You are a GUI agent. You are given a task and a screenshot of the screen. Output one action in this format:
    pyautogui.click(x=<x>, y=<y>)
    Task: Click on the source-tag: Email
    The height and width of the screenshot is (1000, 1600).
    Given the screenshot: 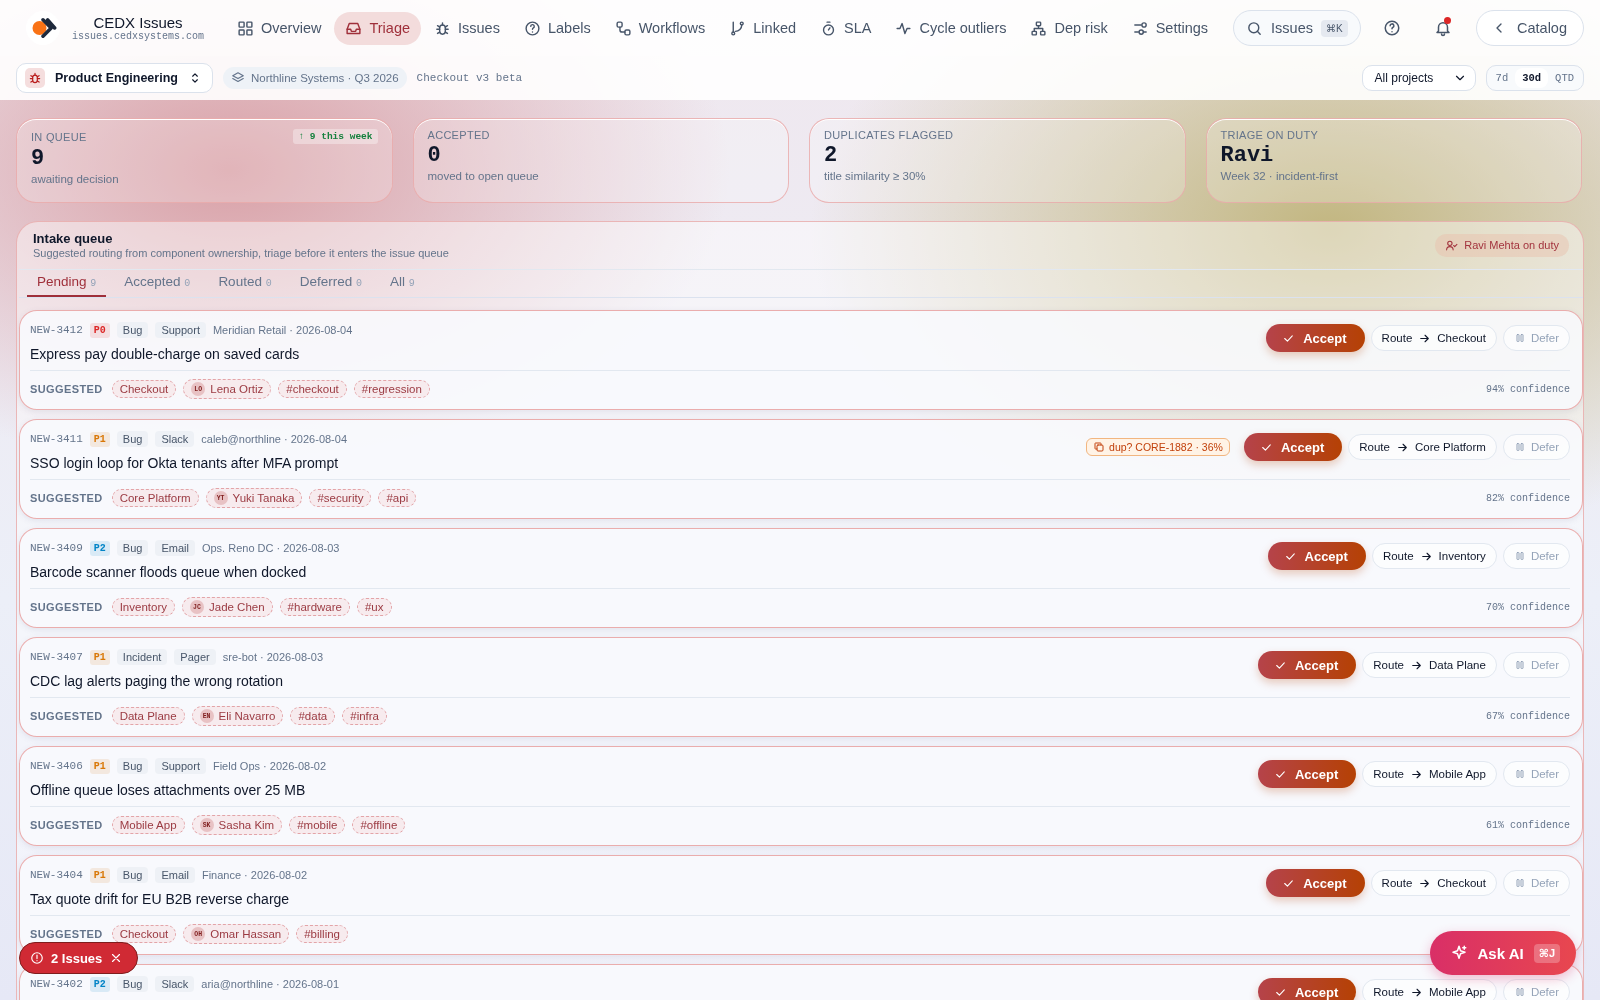 What is the action you would take?
    pyautogui.click(x=175, y=875)
    